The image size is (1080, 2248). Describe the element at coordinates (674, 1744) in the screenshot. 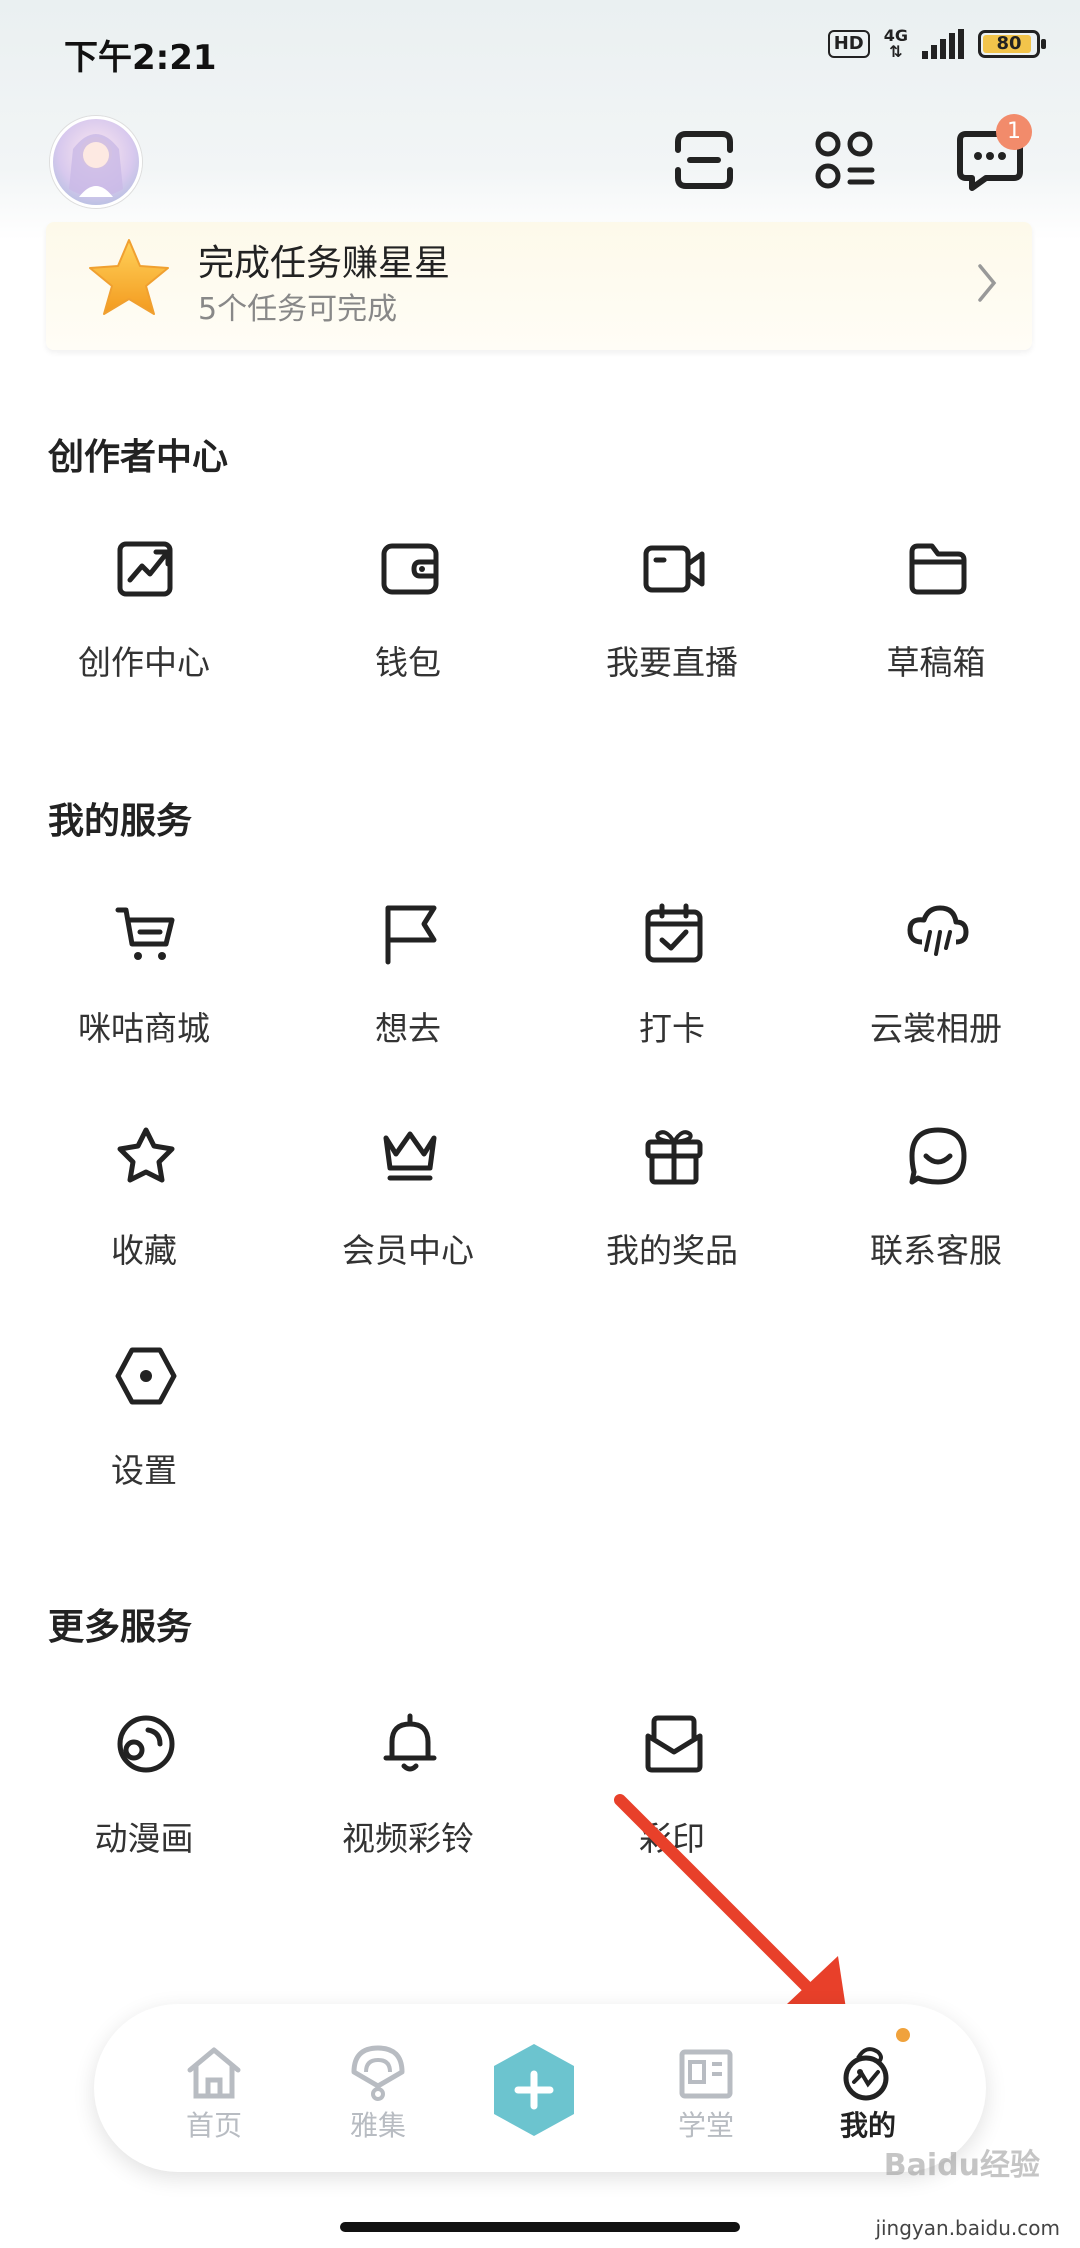

I see `envelope-icon` at that location.